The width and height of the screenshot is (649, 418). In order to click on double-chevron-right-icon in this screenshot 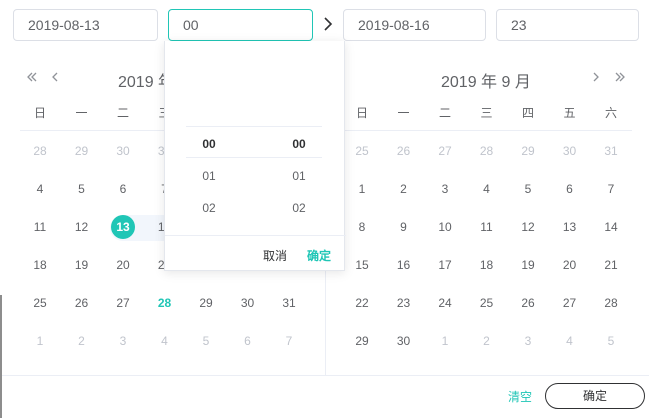, I will do `click(620, 77)`.